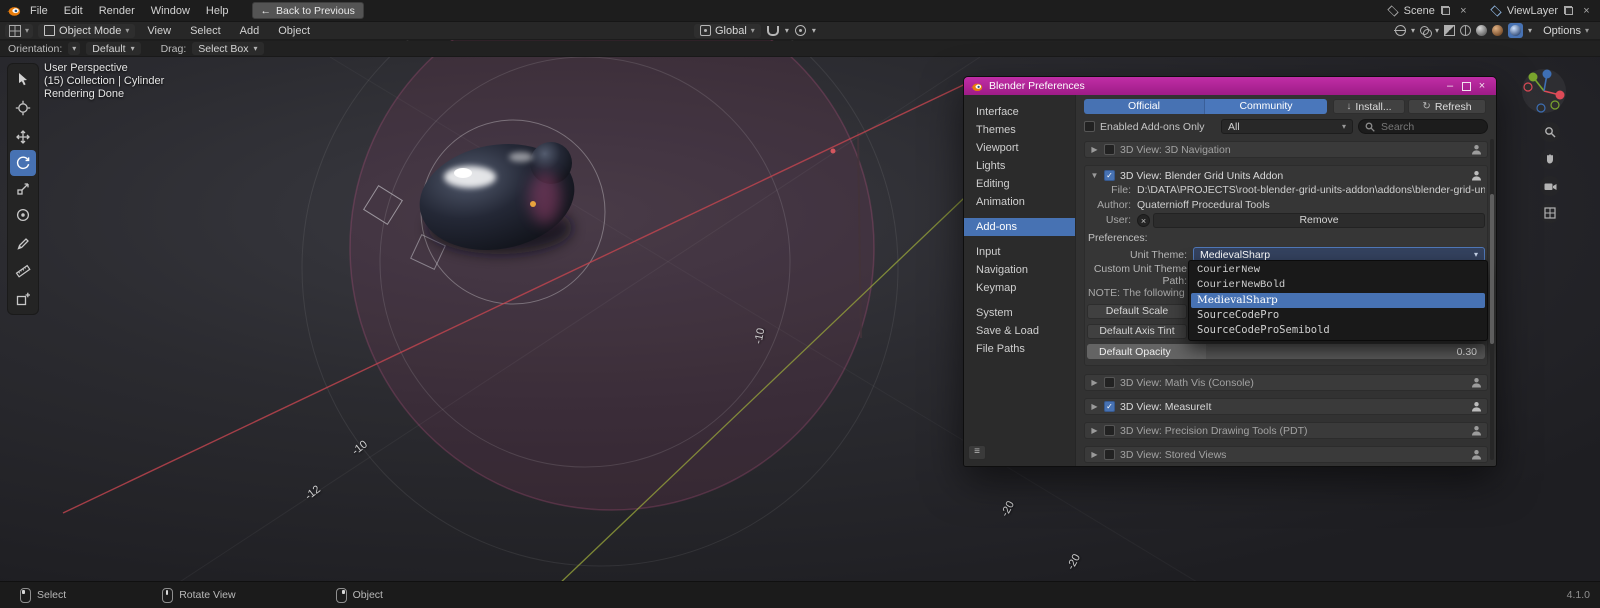  I want to click on refresh-addons-button: ↻ Refresh, so click(1447, 106).